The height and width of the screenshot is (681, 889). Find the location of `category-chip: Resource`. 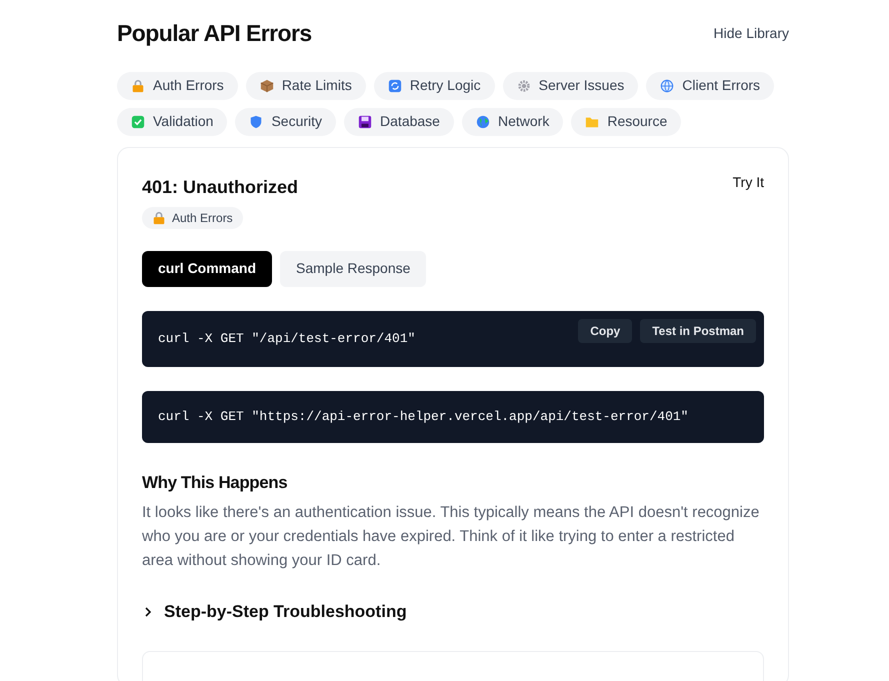

category-chip: Resource is located at coordinates (626, 122).